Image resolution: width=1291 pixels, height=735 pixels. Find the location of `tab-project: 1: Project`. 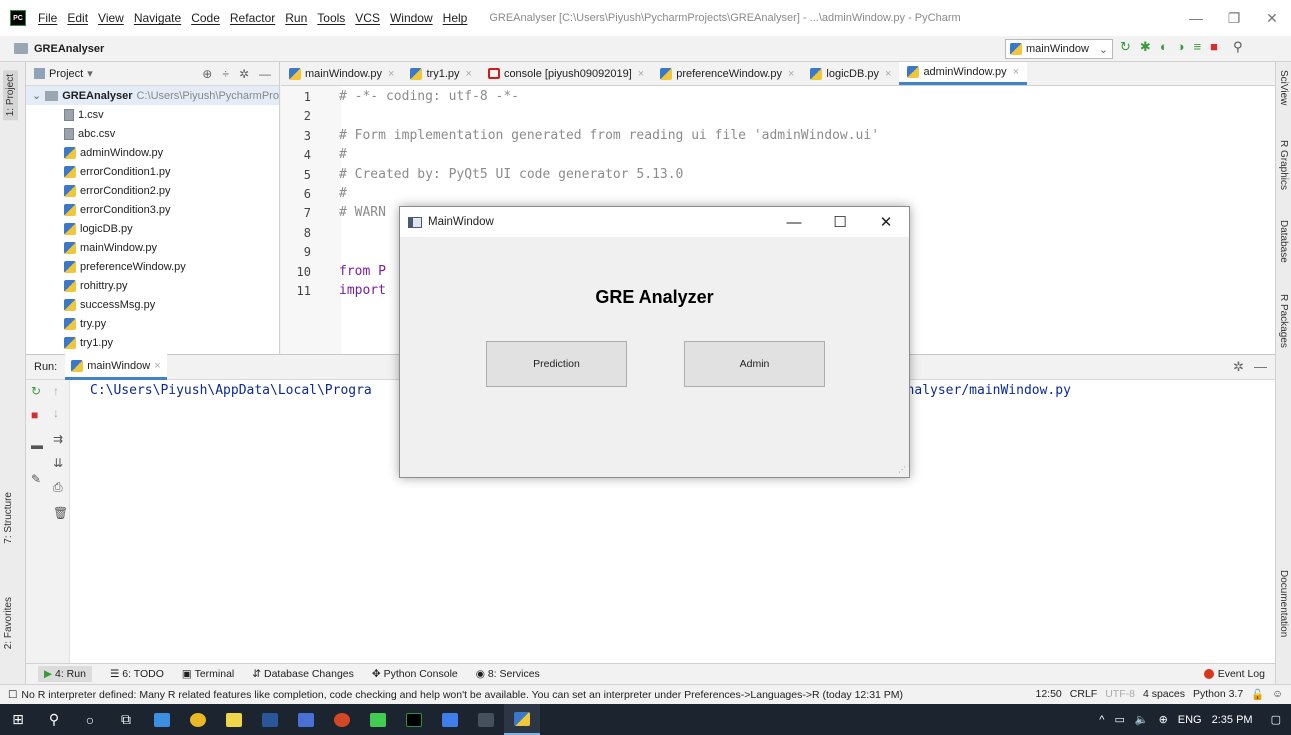

tab-project: 1: Project is located at coordinates (10, 95).